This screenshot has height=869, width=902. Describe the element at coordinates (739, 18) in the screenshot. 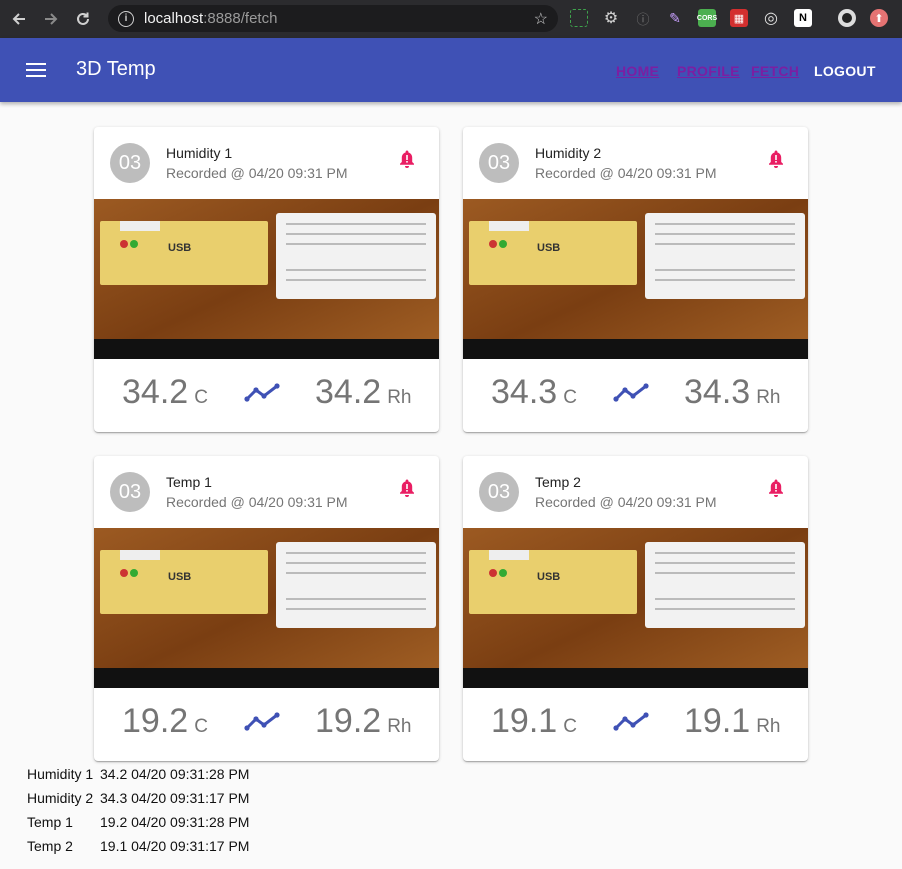

I see `grid-extension-icon: ▦` at that location.